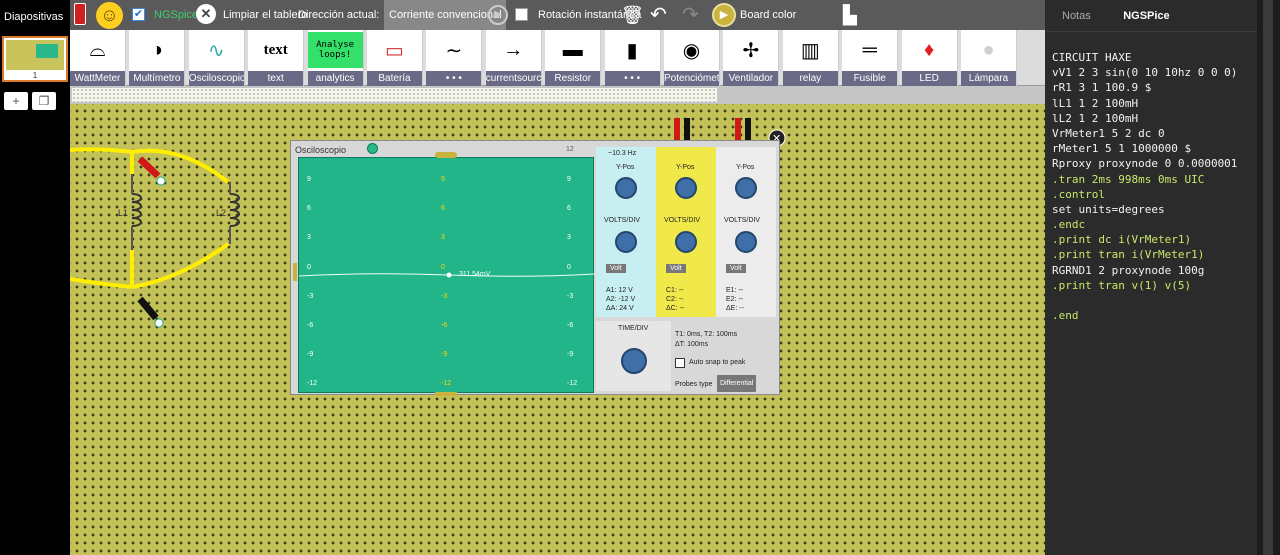 The height and width of the screenshot is (555, 1280). I want to click on channel-c-voltsdiv-knob, so click(686, 242).